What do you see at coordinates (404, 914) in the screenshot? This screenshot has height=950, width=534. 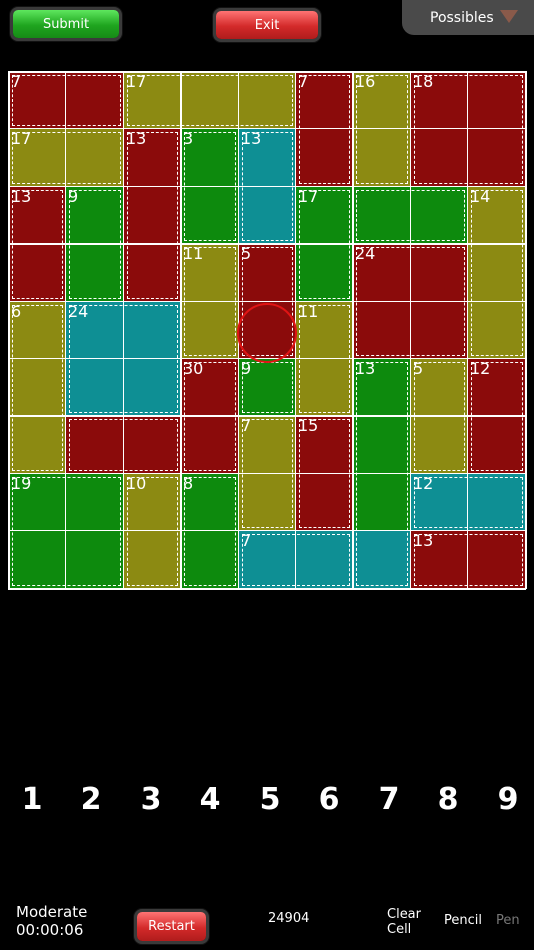 I see `clear-cell-label-line1: Clear` at bounding box center [404, 914].